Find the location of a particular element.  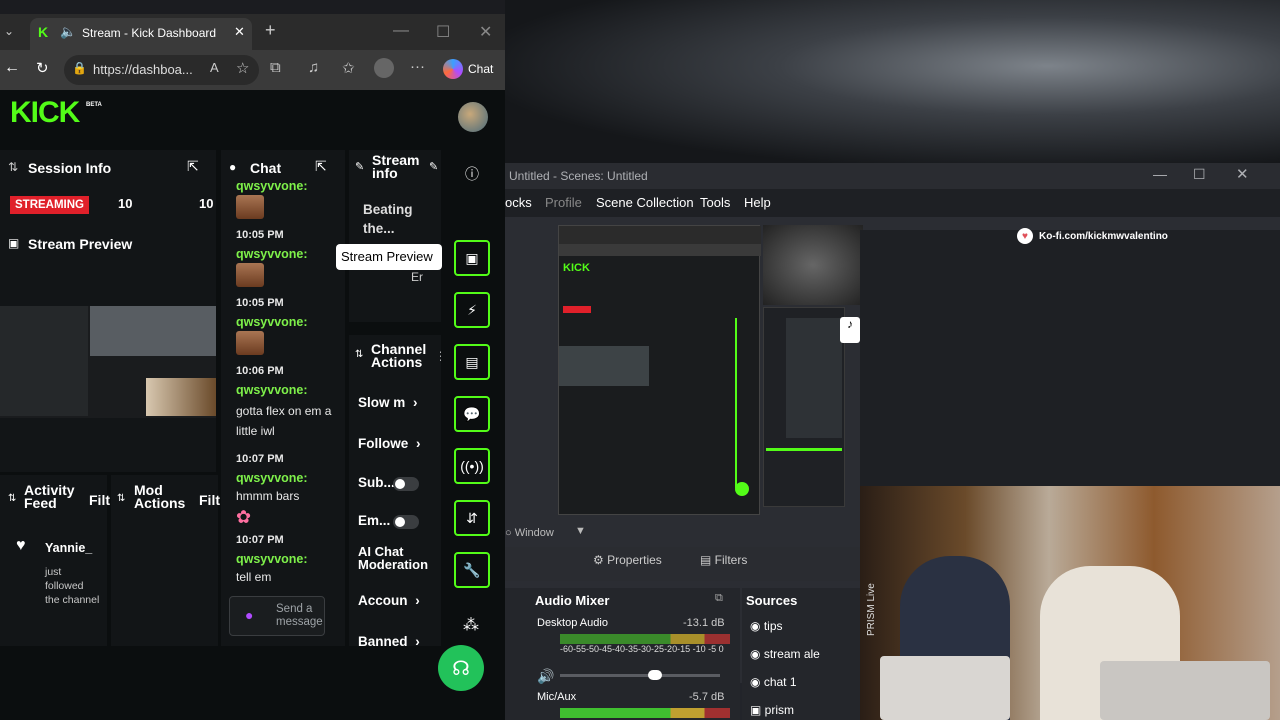

chat-button: Chat is located at coordinates (480, 69).